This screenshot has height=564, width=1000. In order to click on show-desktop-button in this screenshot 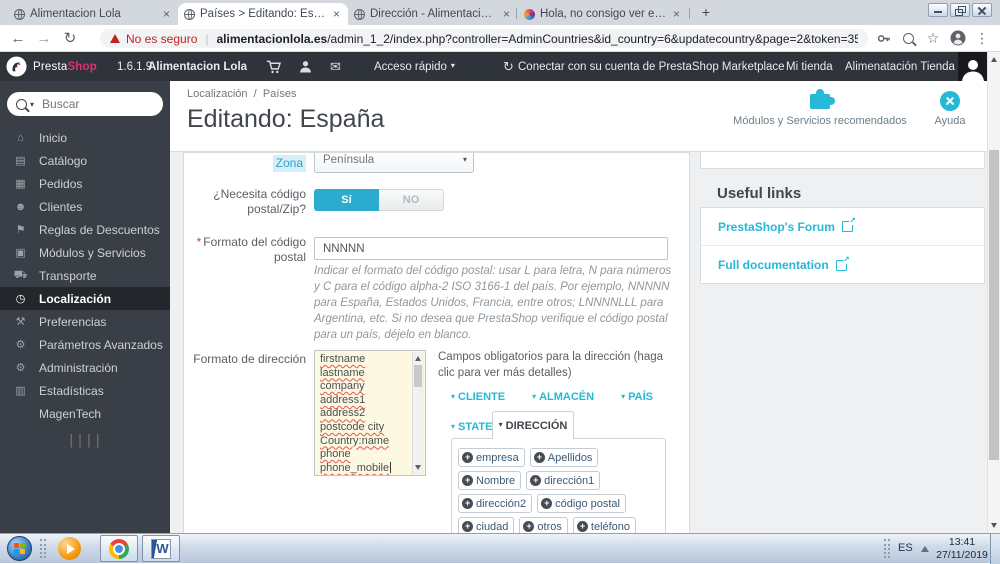, I will do `click(995, 549)`.